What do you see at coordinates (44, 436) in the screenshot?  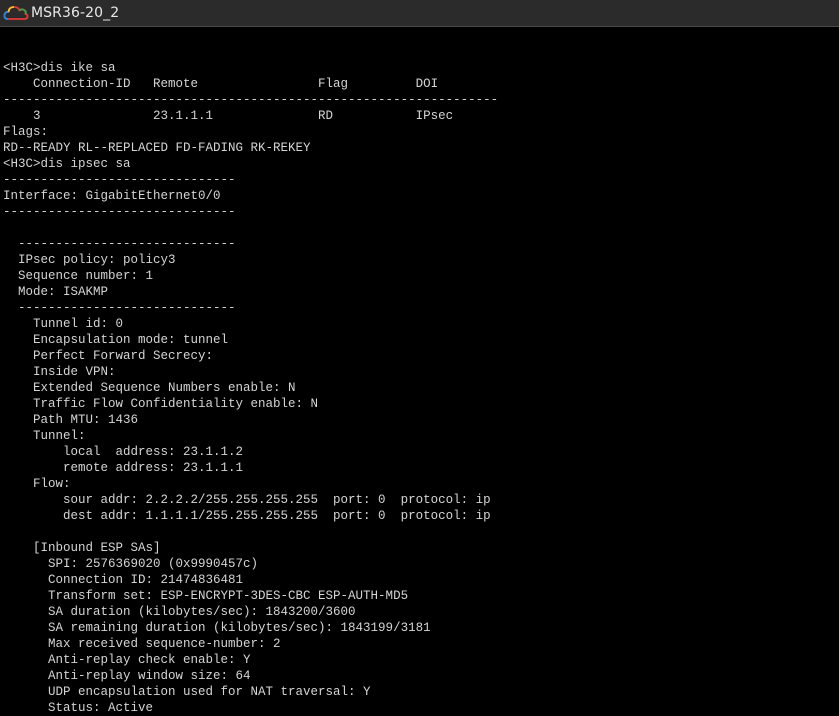 I see `terminal-line: Tunnel:` at bounding box center [44, 436].